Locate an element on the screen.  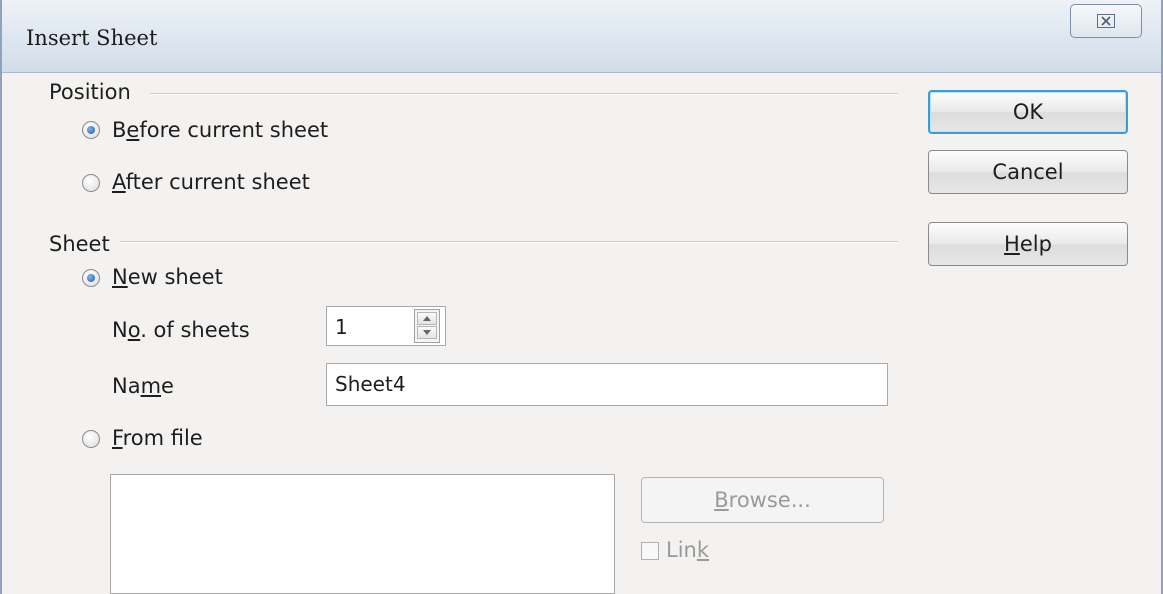
sheet-name-label: Name is located at coordinates (143, 386).